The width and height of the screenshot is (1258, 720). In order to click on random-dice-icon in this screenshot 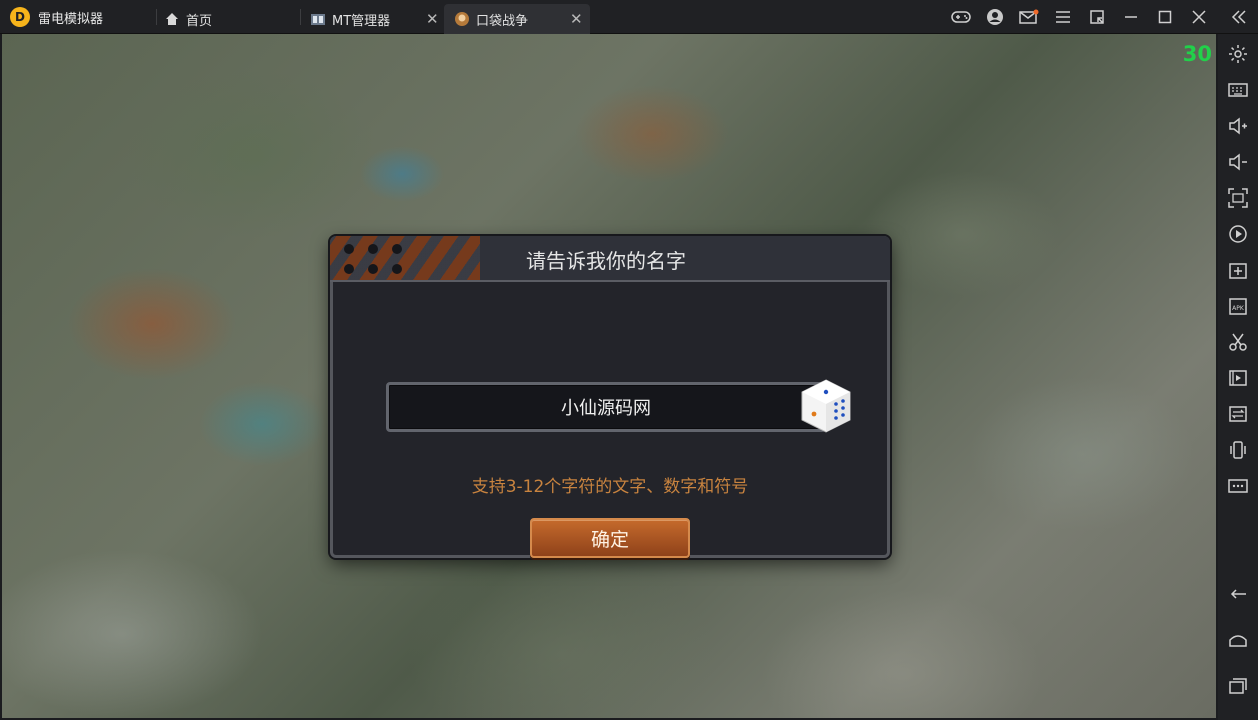, I will do `click(826, 406)`.